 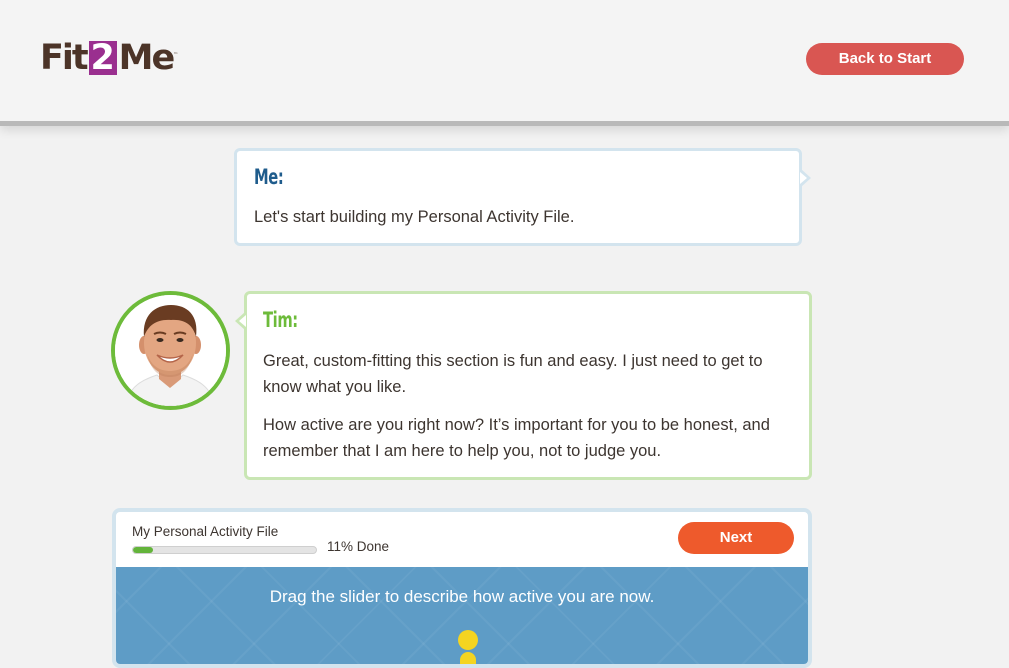 What do you see at coordinates (358, 546) in the screenshot?
I see `progress-text: 11% Done` at bounding box center [358, 546].